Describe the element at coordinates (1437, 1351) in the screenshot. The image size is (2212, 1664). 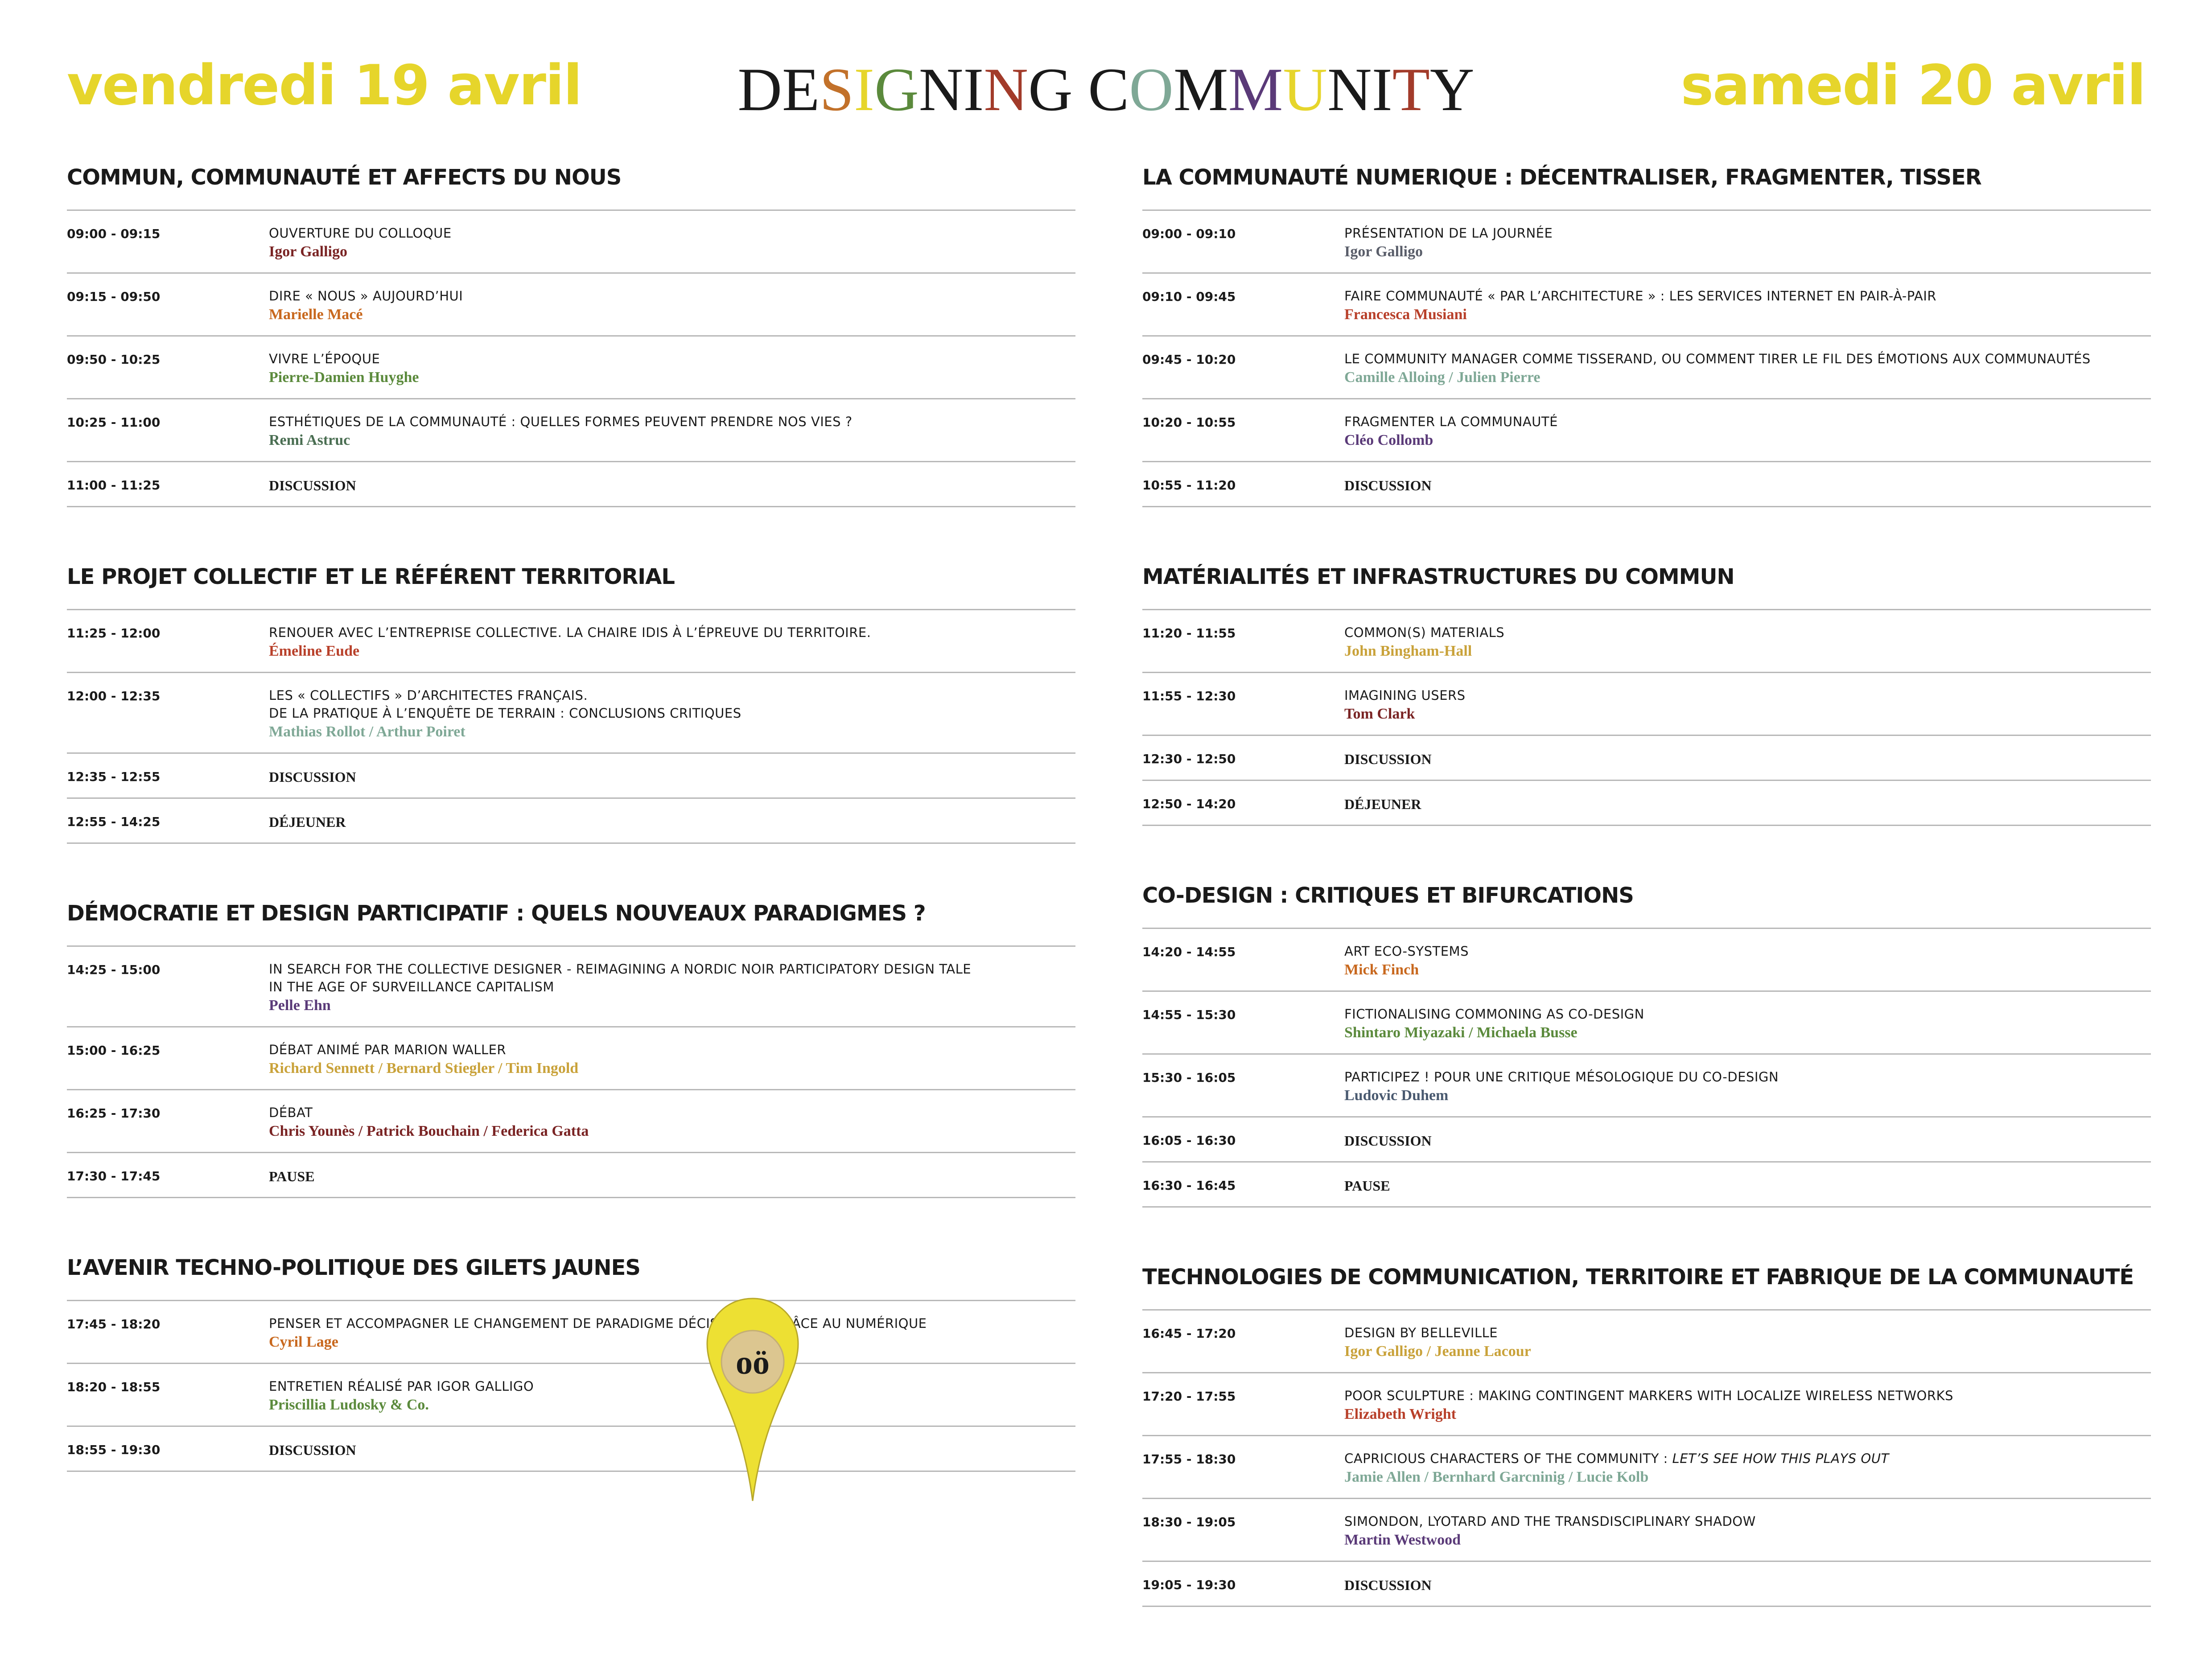
I see `speaker-names: Igor Galligo / Jeanne Lacour` at that location.